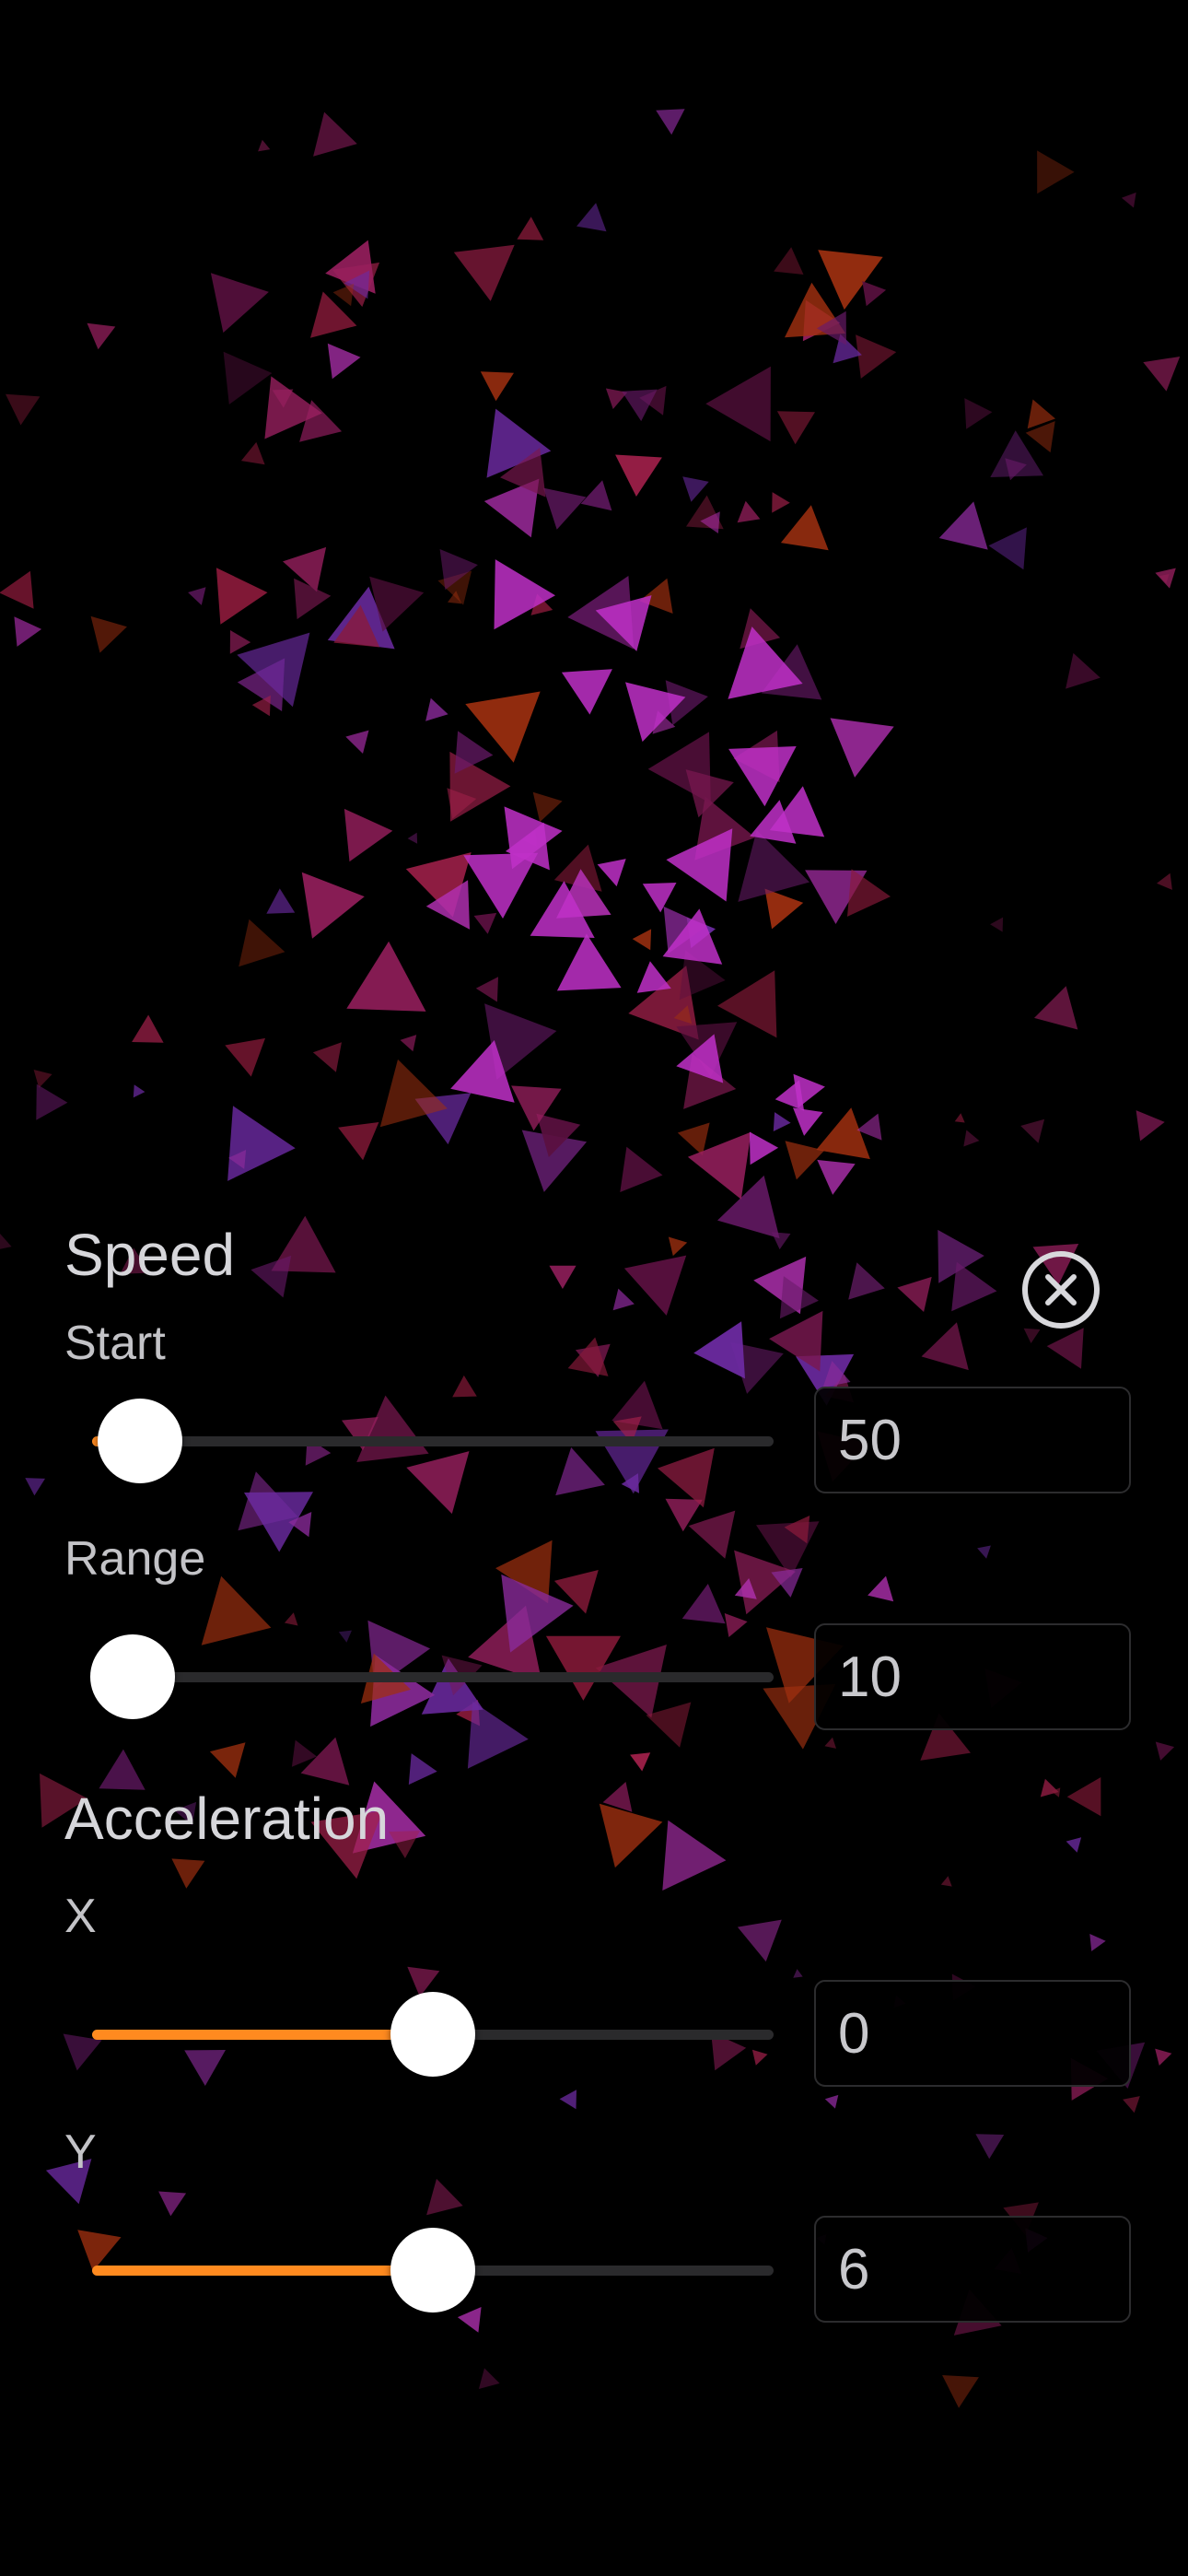 The image size is (1188, 2576). I want to click on close-icon, so click(1061, 1290).